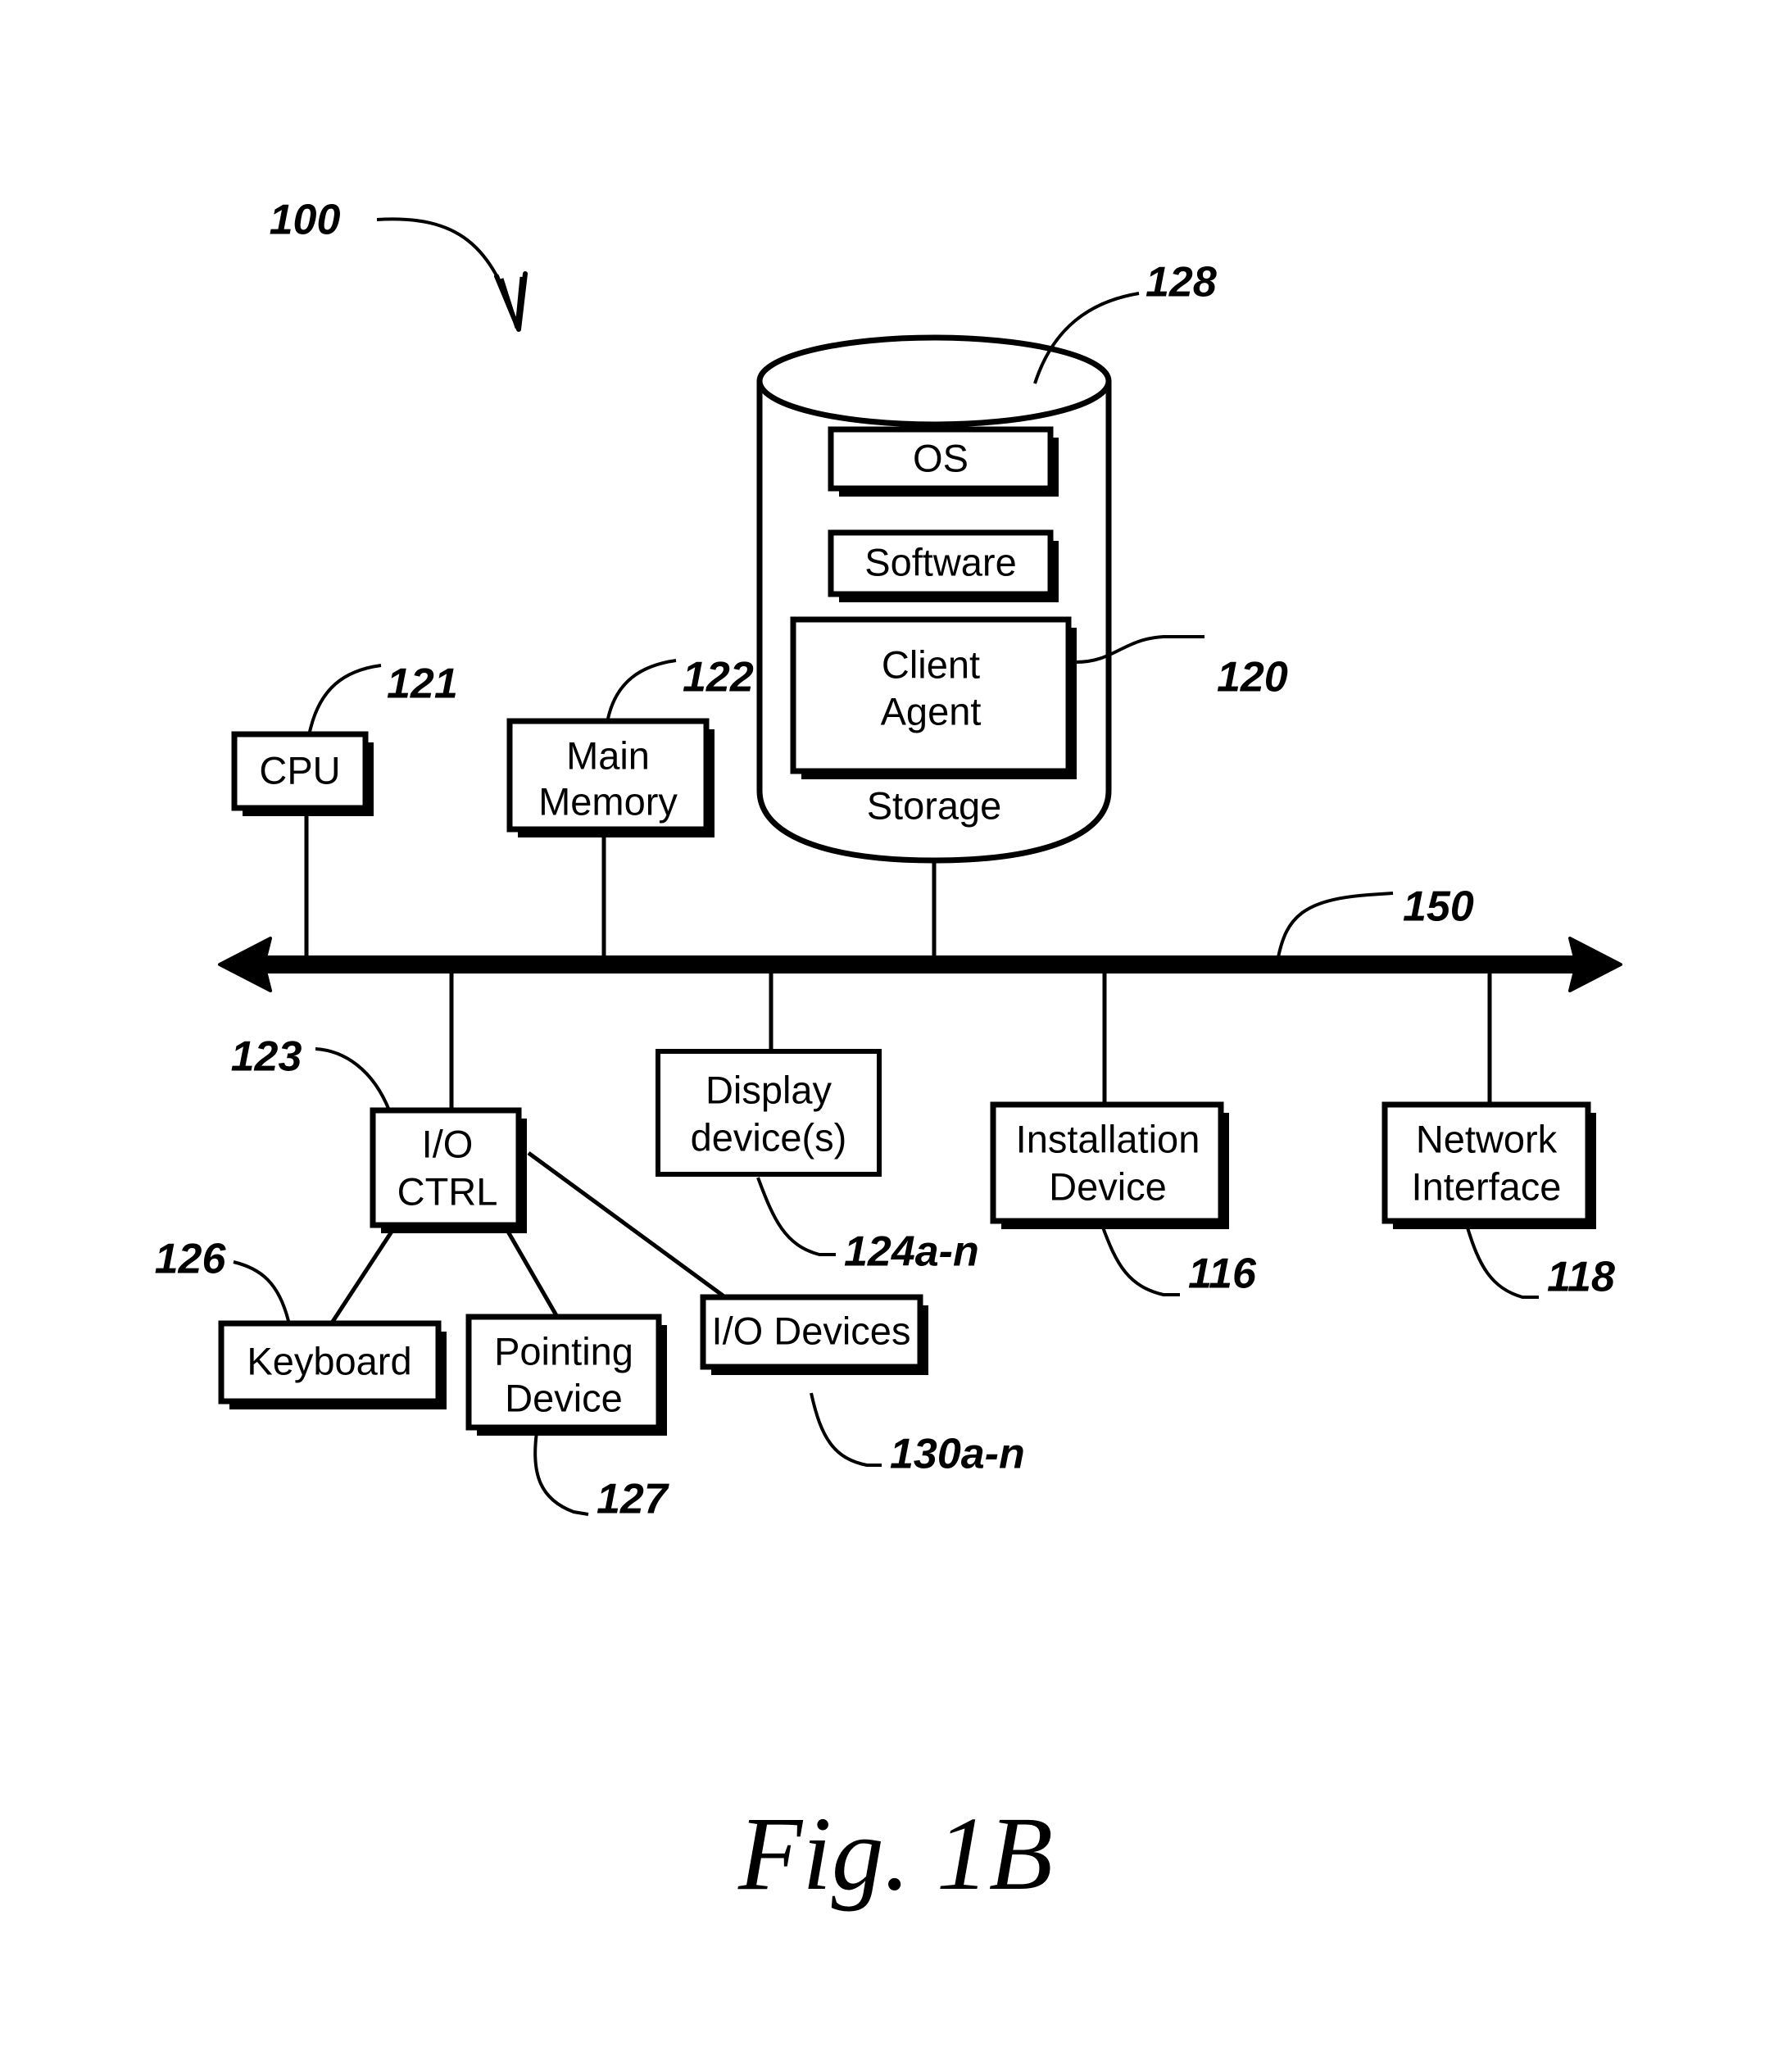 This screenshot has height=2065, width=1792. Describe the element at coordinates (561, 1474) in the screenshot. I see `pointing-device-ref-leader-line` at that location.